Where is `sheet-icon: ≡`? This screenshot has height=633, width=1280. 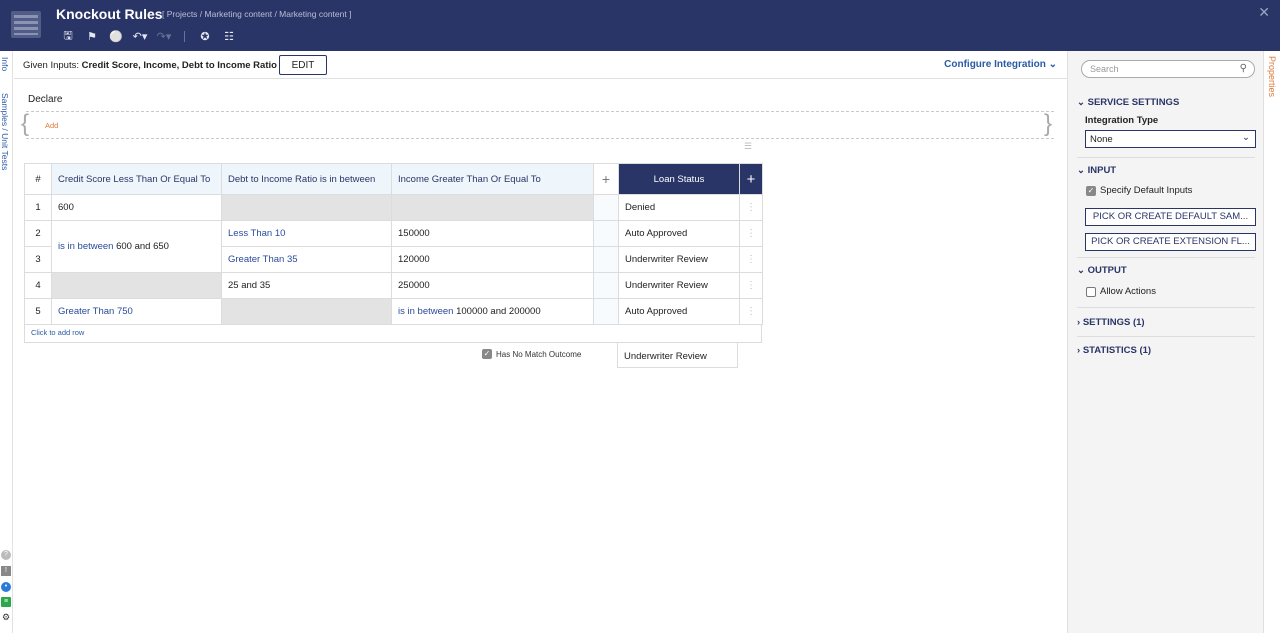
sheet-icon: ≡ is located at coordinates (6, 602).